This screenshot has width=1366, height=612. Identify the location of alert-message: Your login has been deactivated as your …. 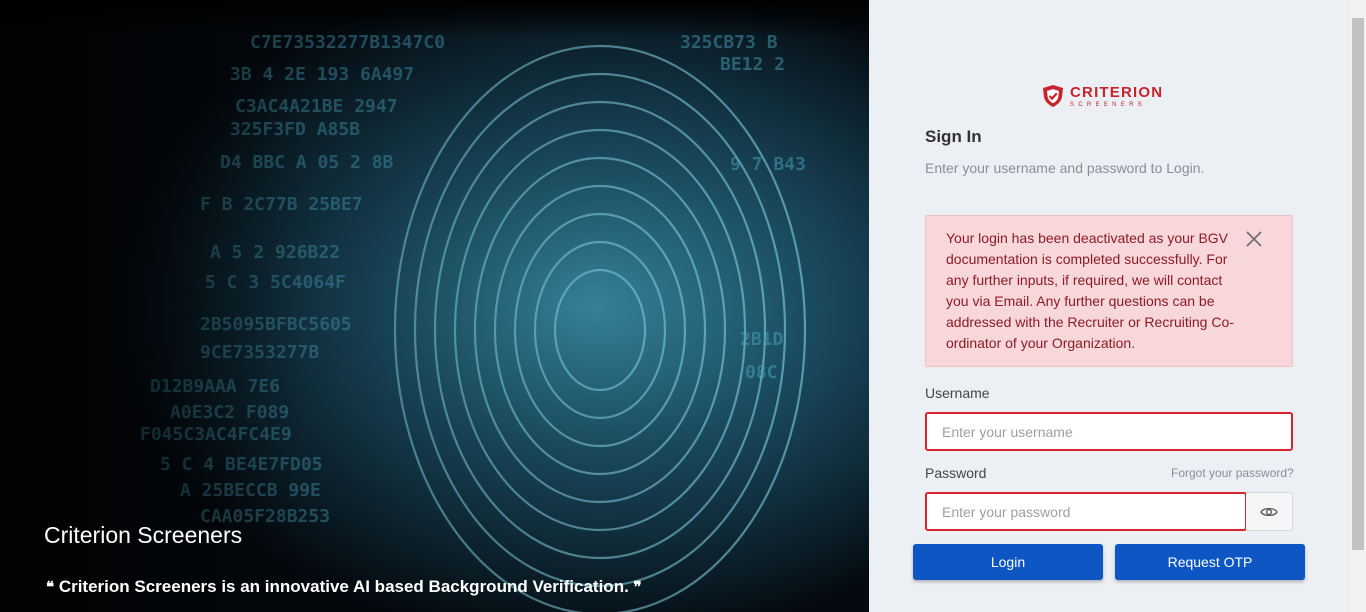
(1090, 290).